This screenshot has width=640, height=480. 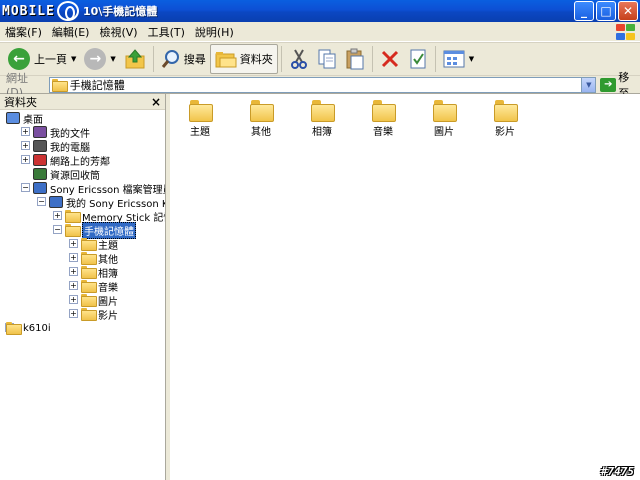 What do you see at coordinates (617, 471) in the screenshot?
I see `watermark-text: #7475` at bounding box center [617, 471].